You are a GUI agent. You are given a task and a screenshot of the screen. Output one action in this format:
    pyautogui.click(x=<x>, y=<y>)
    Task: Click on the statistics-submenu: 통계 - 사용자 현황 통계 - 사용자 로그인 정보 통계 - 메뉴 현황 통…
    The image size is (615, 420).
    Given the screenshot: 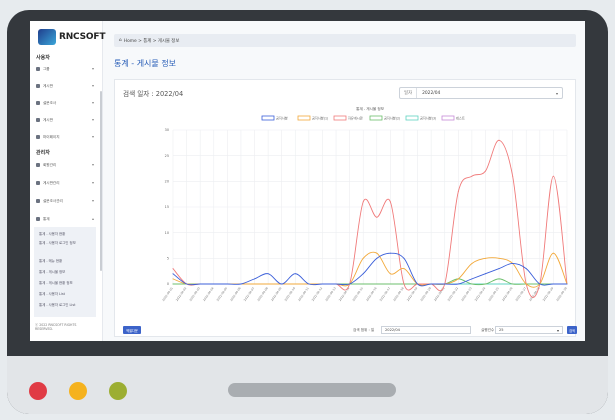 What is the action you would take?
    pyautogui.click(x=65, y=272)
    